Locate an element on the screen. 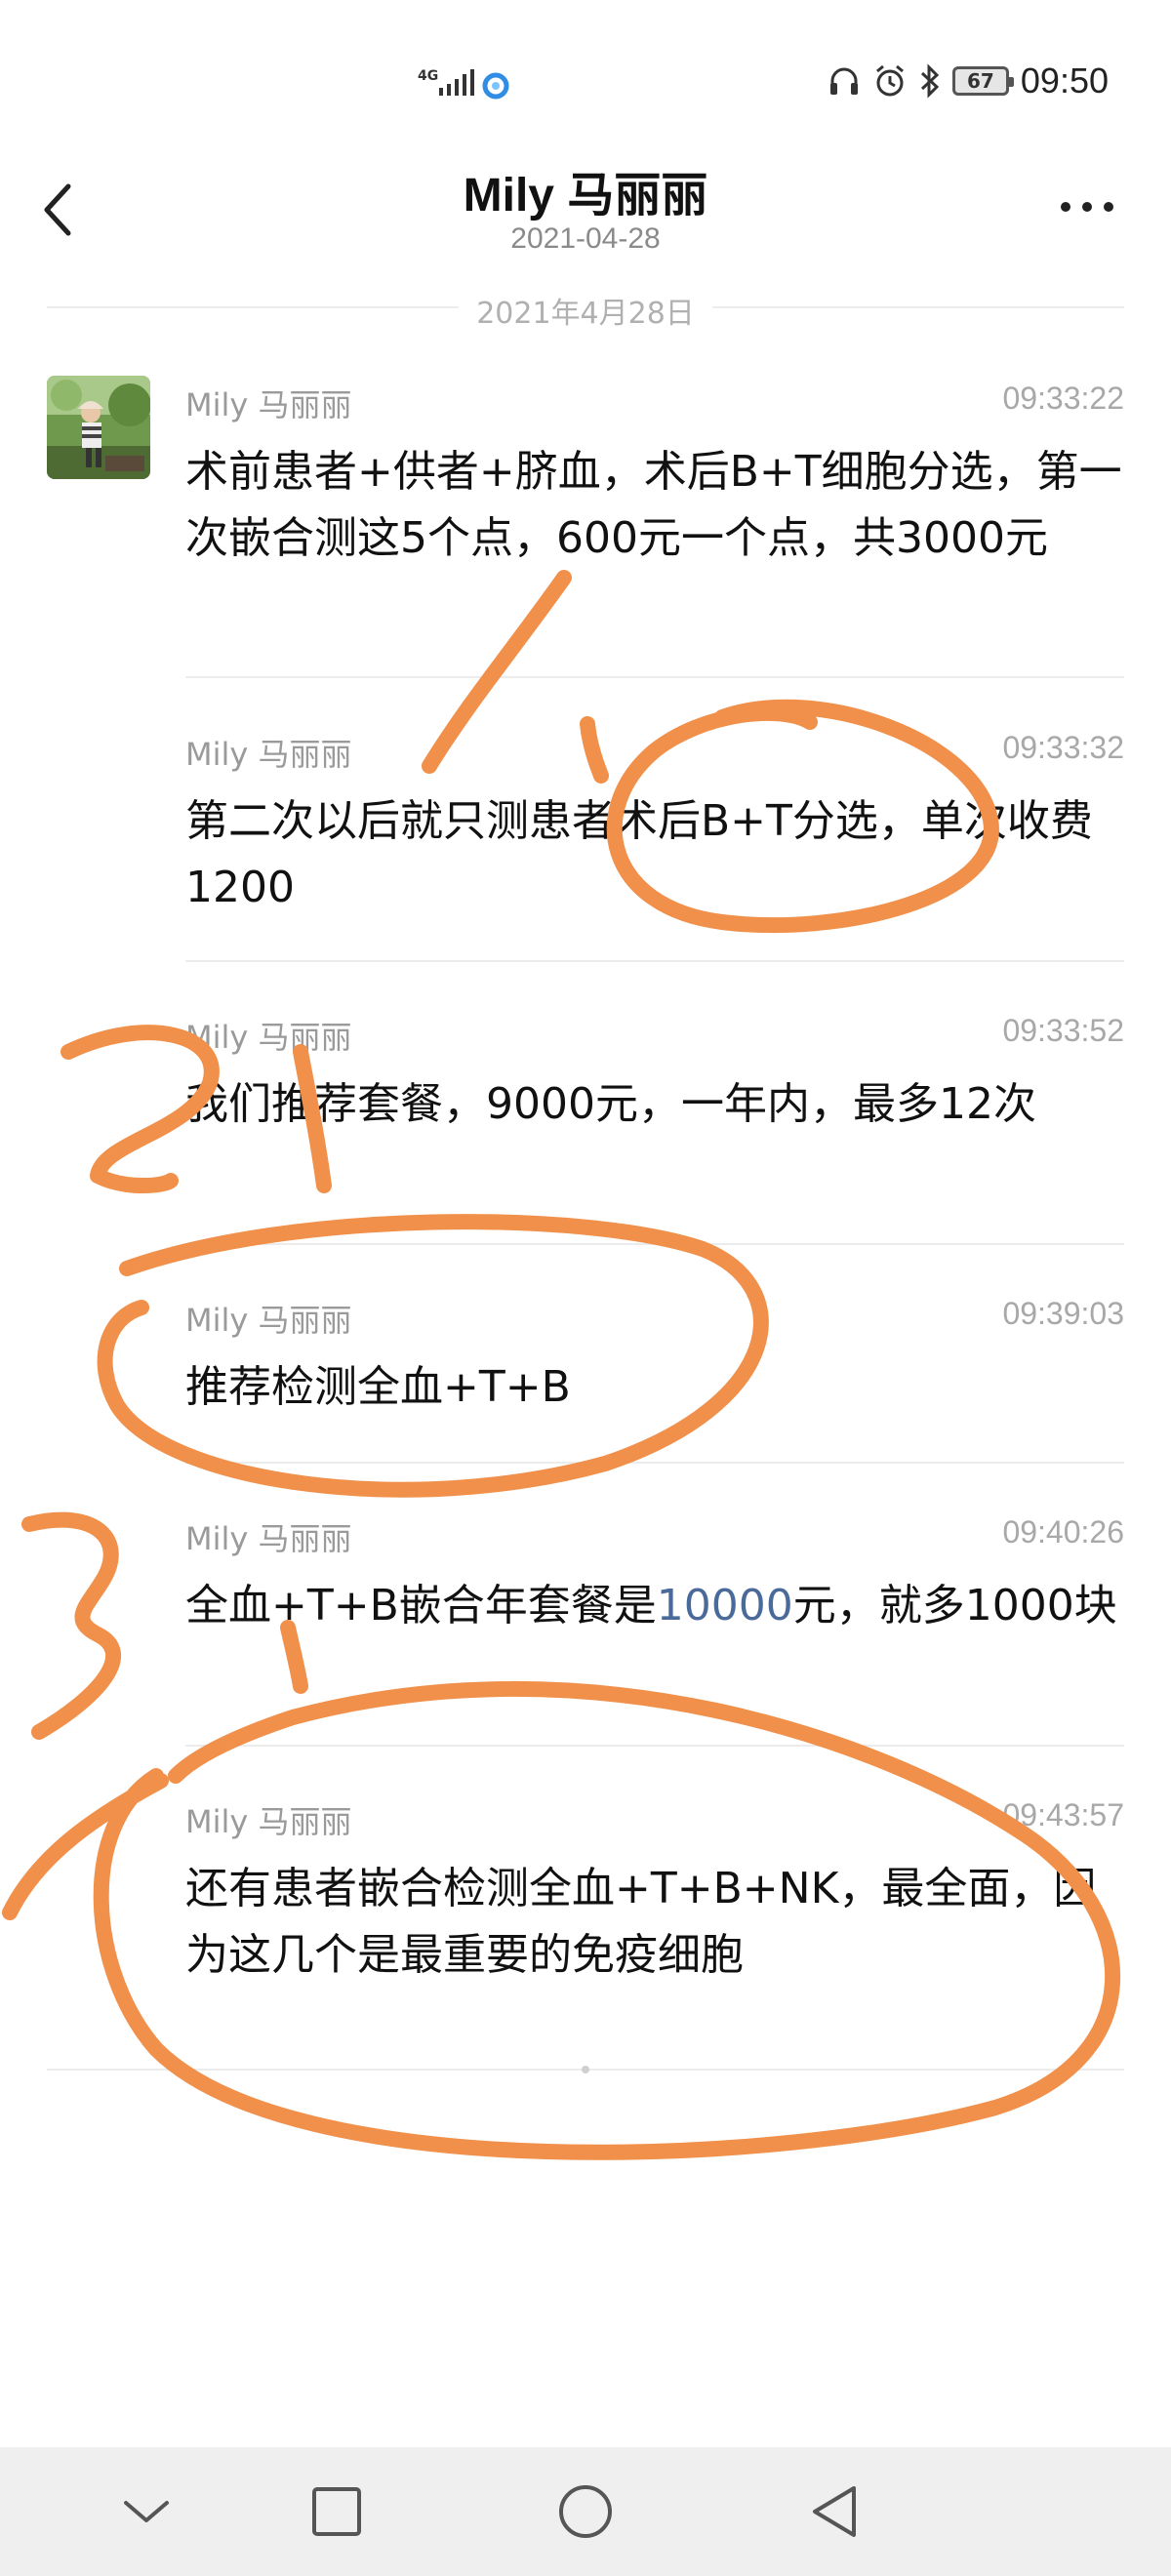  date-divider-label: 2021年4月28日 is located at coordinates (585, 314).